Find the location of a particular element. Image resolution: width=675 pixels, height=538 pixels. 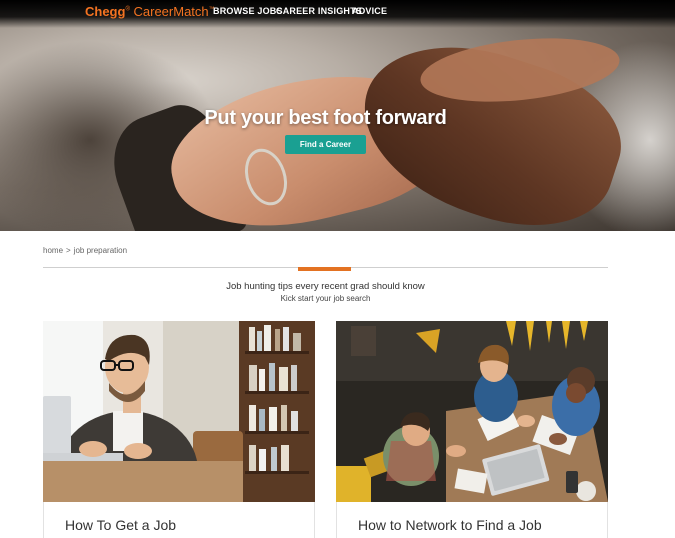

site-logo: Chegg® CareerMatch™ is located at coordinates (150, 11).